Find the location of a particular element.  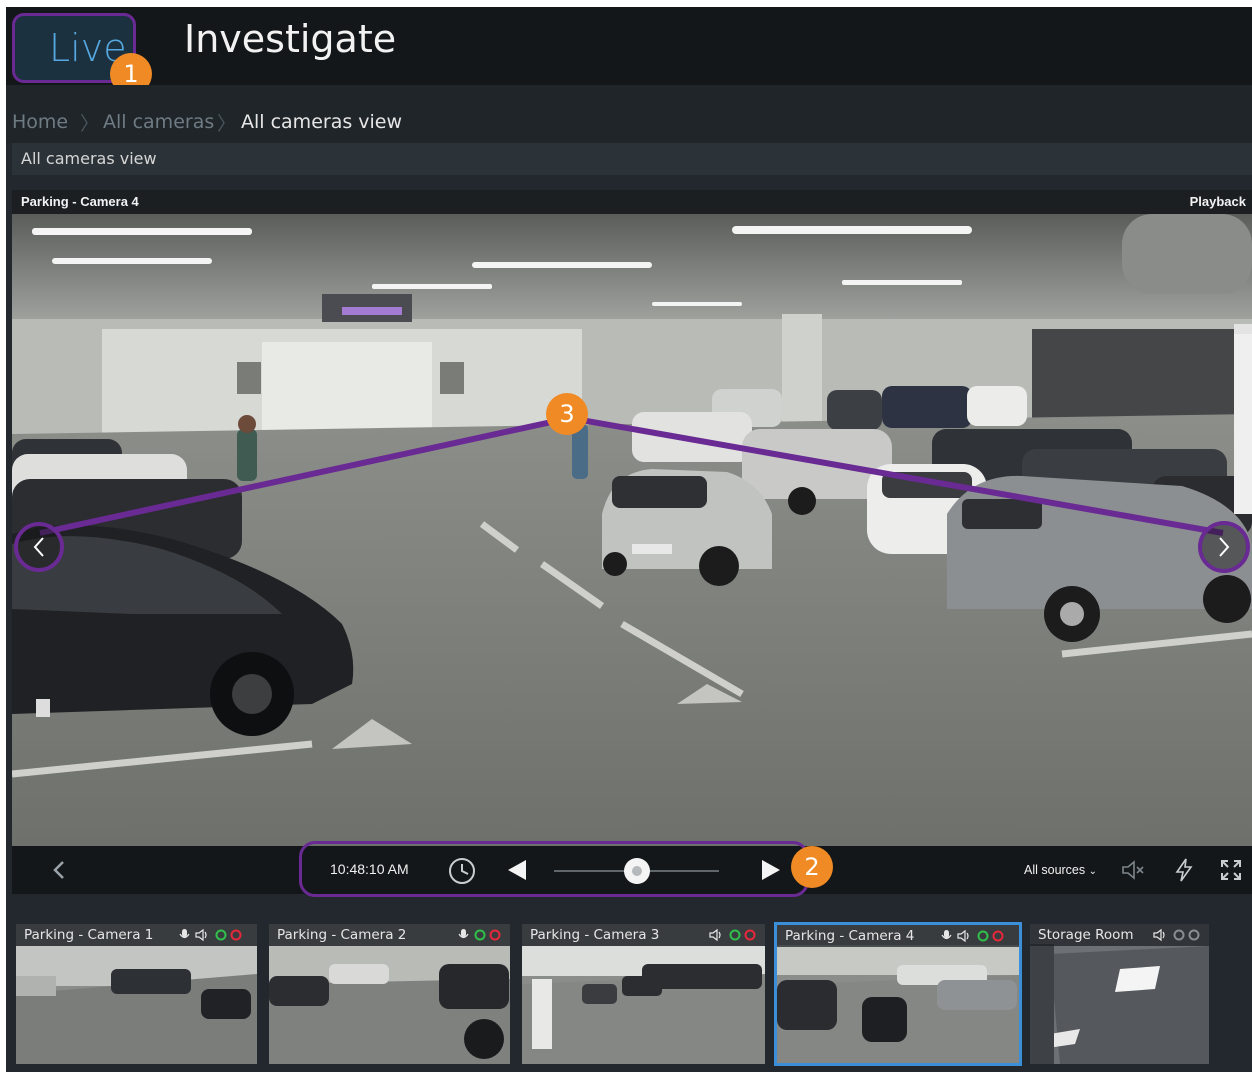

breadcrumb-current: All cameras view is located at coordinates (322, 122).